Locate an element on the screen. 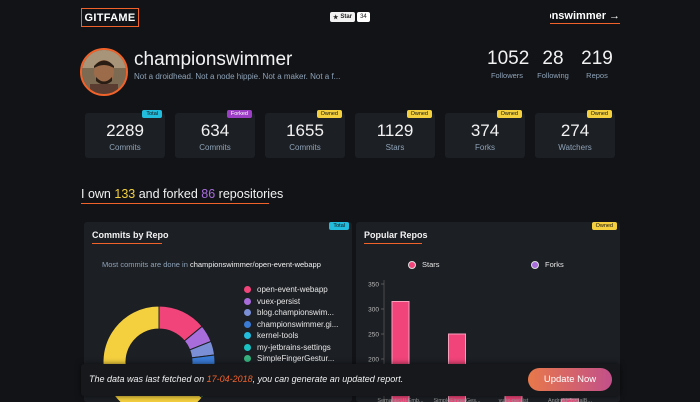  repo-summary-underline is located at coordinates (175, 203).